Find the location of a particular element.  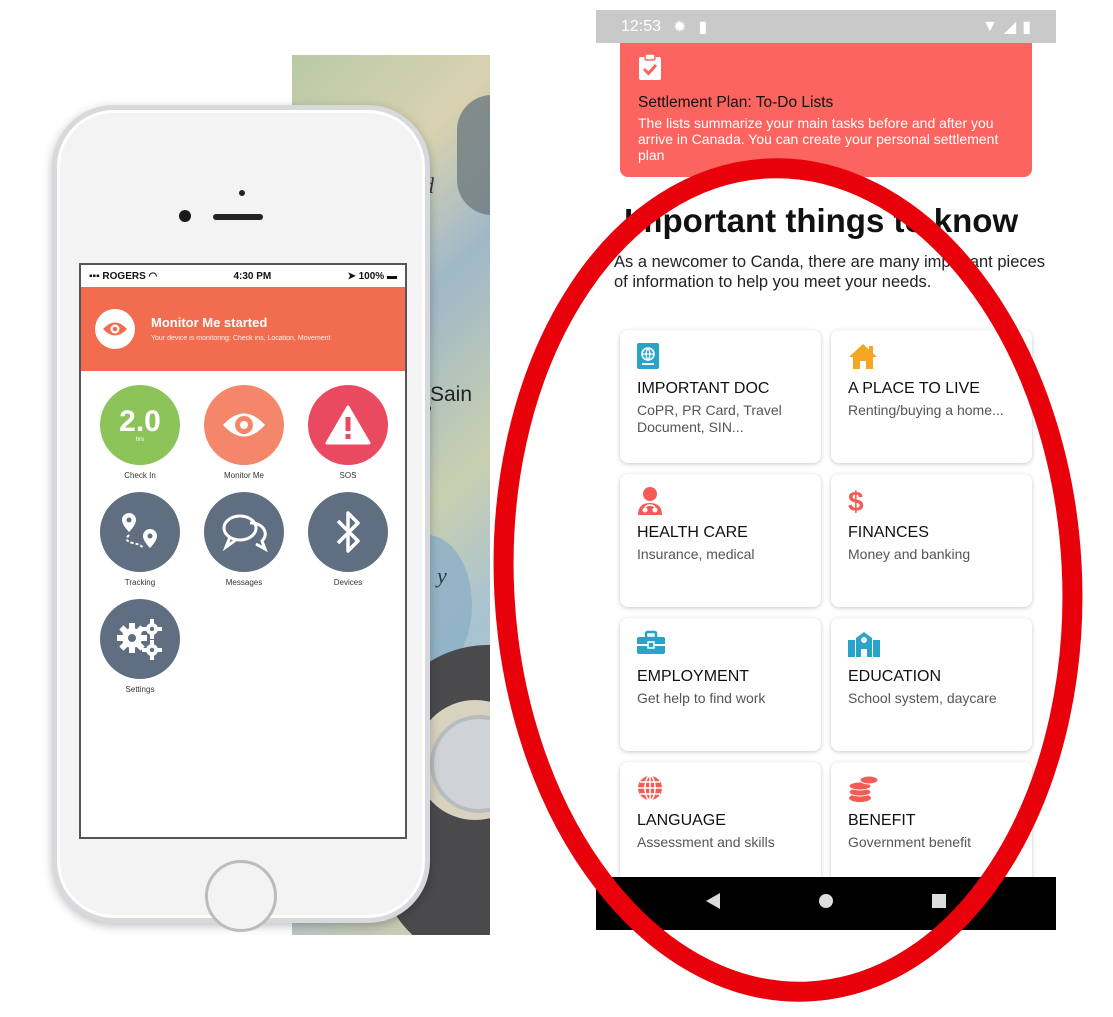

tile-label: Devices is located at coordinates (348, 582).